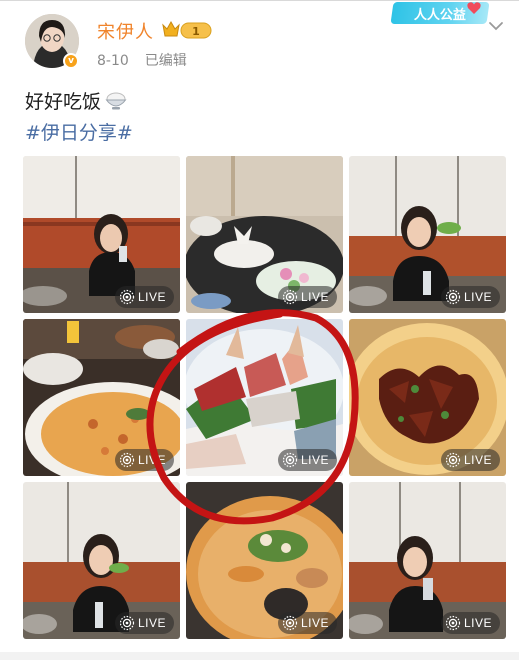  Describe the element at coordinates (101, 234) in the screenshot. I see `photo-1: LIVE` at that location.